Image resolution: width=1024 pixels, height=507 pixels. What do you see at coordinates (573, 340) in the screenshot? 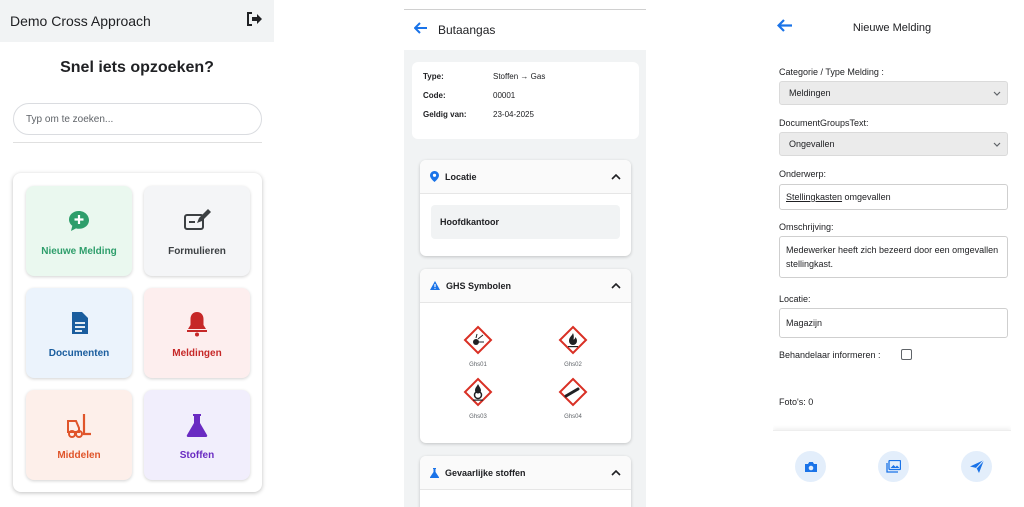
I see `flame-ghs-icon` at bounding box center [573, 340].